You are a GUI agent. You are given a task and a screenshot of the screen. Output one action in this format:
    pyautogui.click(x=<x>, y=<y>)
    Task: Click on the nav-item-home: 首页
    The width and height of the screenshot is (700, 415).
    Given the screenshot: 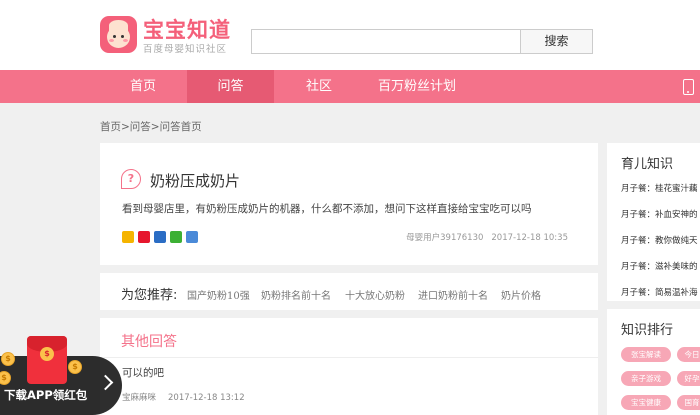 What is the action you would take?
    pyautogui.click(x=143, y=86)
    